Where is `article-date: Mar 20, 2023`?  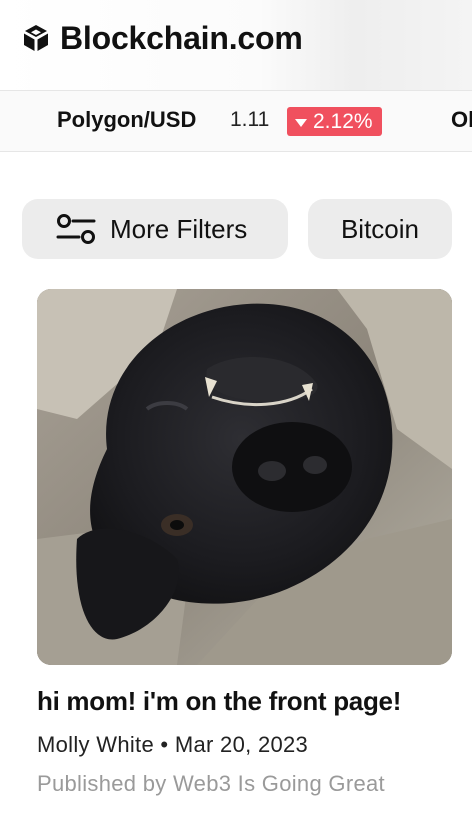 article-date: Mar 20, 2023 is located at coordinates (241, 744).